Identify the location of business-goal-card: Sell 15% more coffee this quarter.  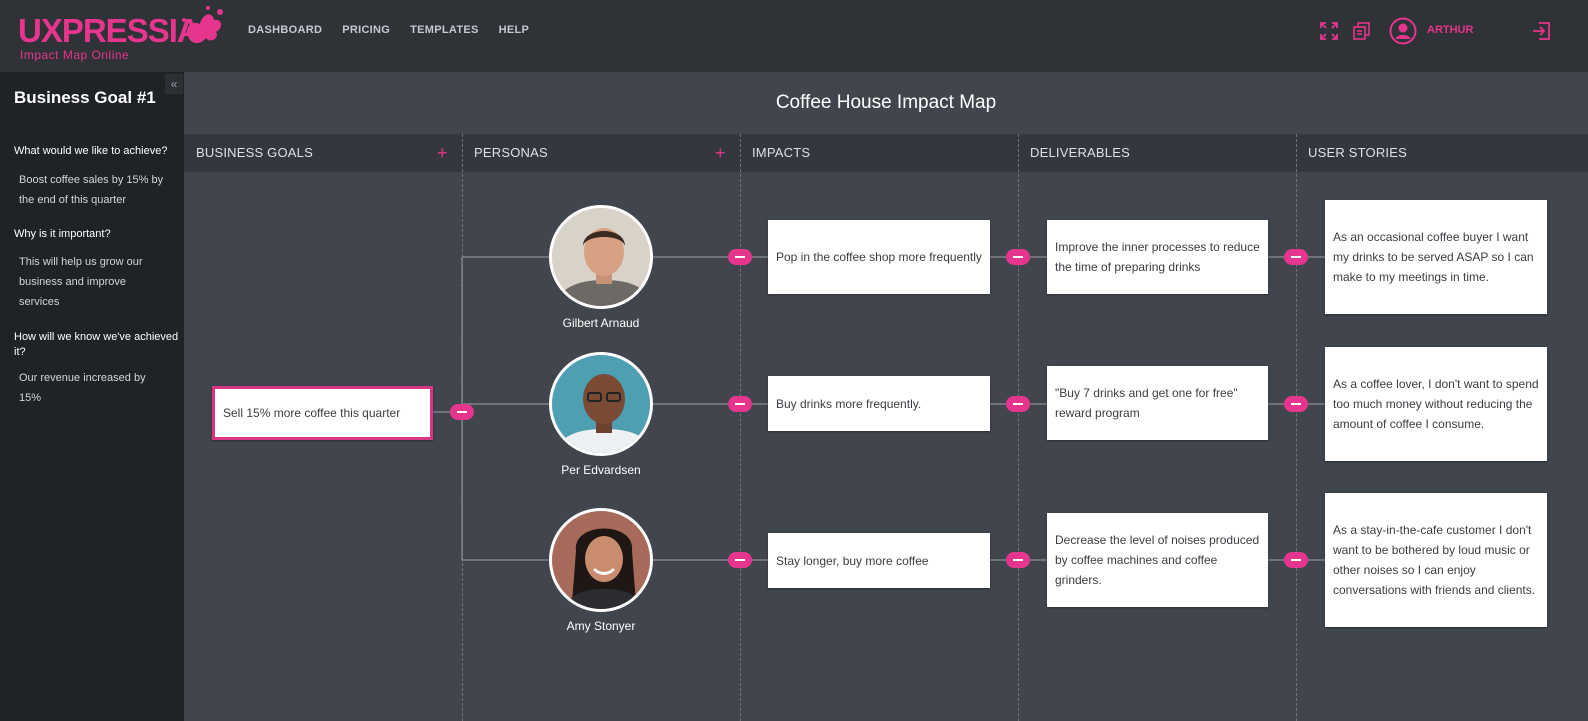
(322, 413).